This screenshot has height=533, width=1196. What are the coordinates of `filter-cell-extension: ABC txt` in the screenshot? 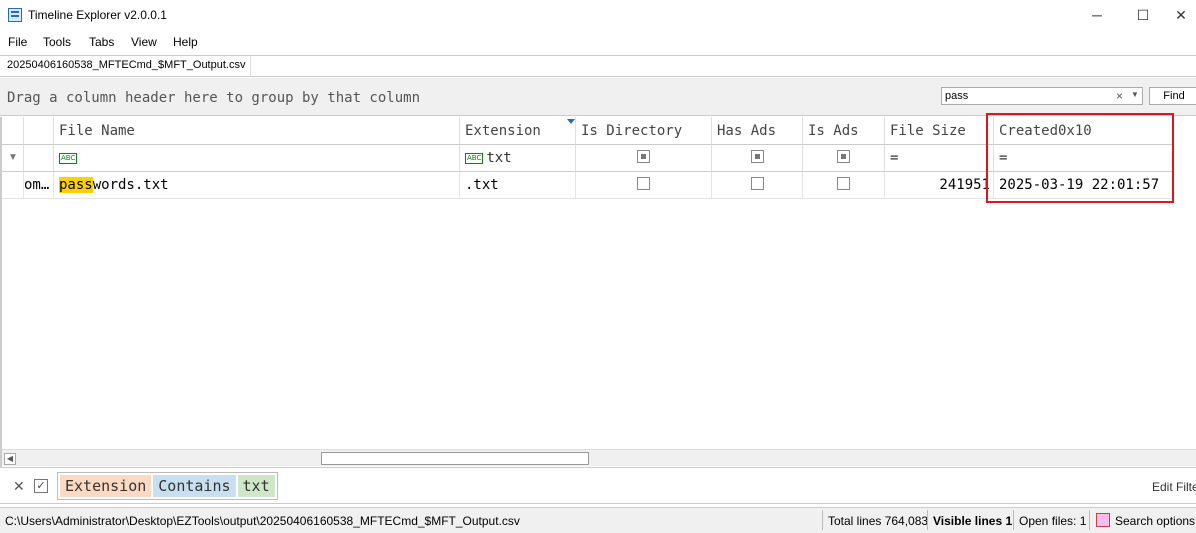 It's located at (518, 158).